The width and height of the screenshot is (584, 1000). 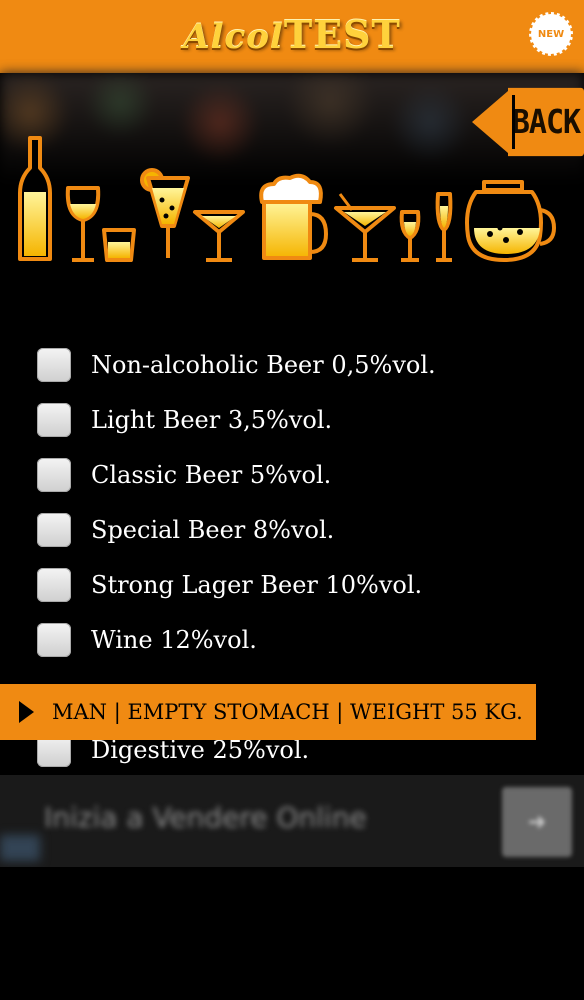 What do you see at coordinates (293, 216) in the screenshot?
I see `beer-mug-icon` at bounding box center [293, 216].